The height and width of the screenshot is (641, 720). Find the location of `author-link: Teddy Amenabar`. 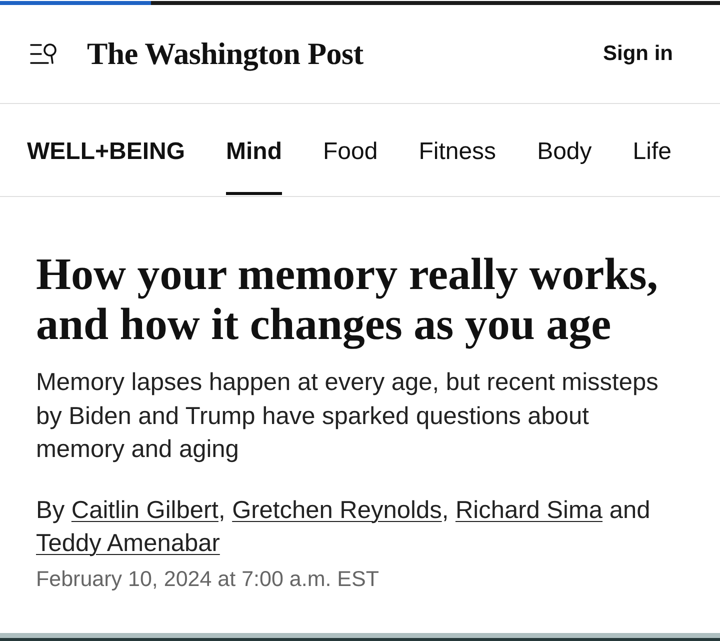

author-link: Teddy Amenabar is located at coordinates (128, 543).